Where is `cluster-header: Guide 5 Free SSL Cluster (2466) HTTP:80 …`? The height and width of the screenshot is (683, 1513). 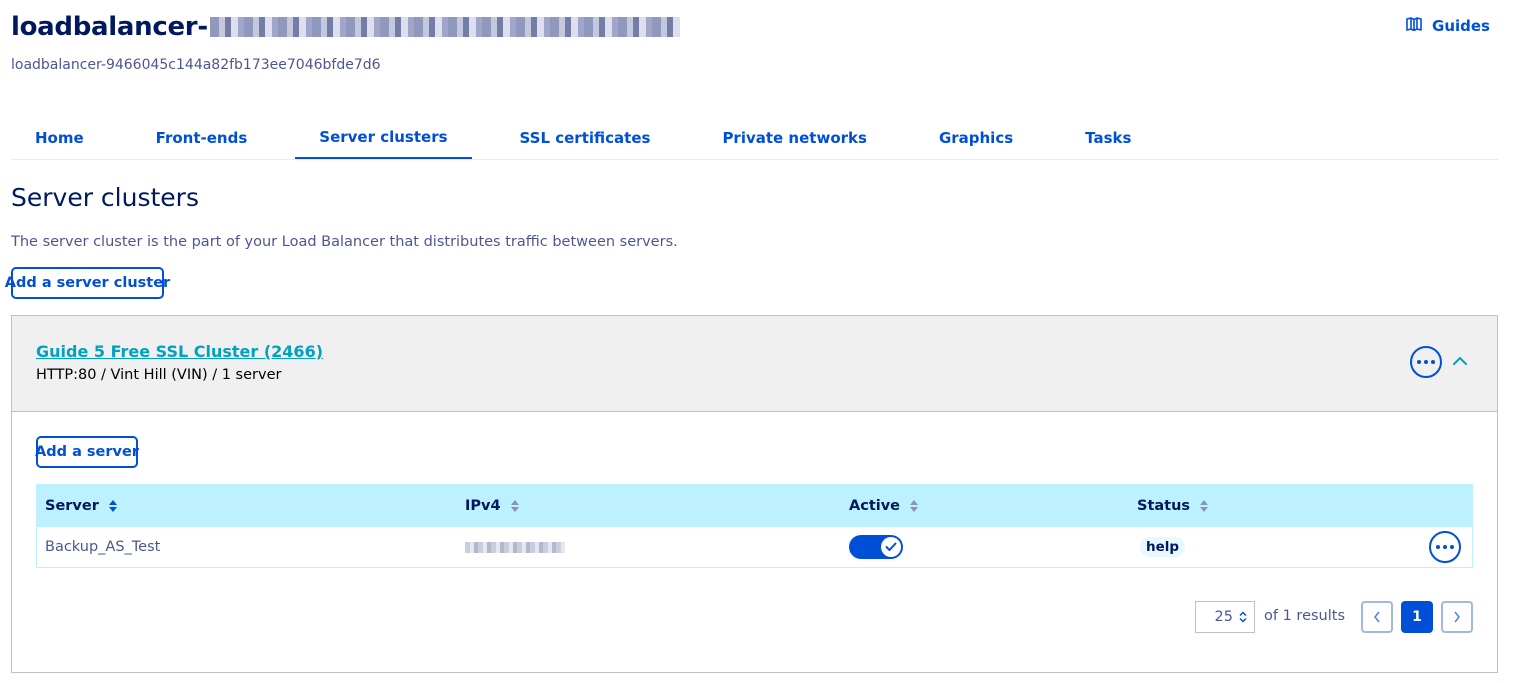
cluster-header: Guide 5 Free SSL Cluster (2466) HTTP:80 … is located at coordinates (754, 364).